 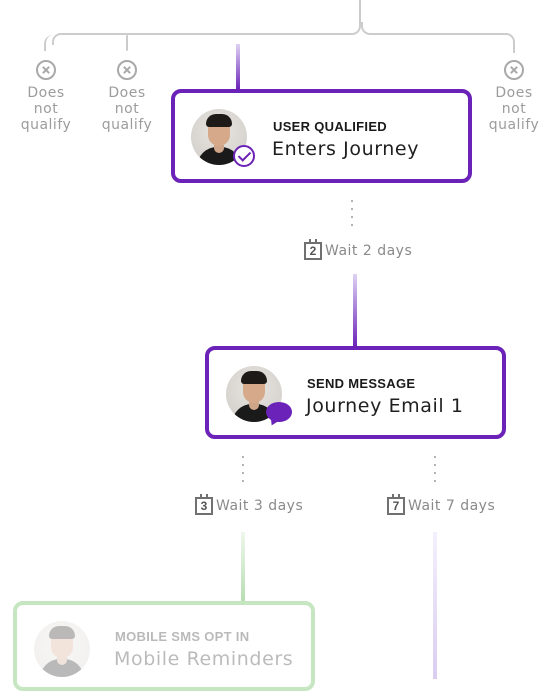 What do you see at coordinates (164, 646) in the screenshot?
I see `node-mobile-sms-opt-in: MOBILE SMS OPT IN Mobile Reminders` at bounding box center [164, 646].